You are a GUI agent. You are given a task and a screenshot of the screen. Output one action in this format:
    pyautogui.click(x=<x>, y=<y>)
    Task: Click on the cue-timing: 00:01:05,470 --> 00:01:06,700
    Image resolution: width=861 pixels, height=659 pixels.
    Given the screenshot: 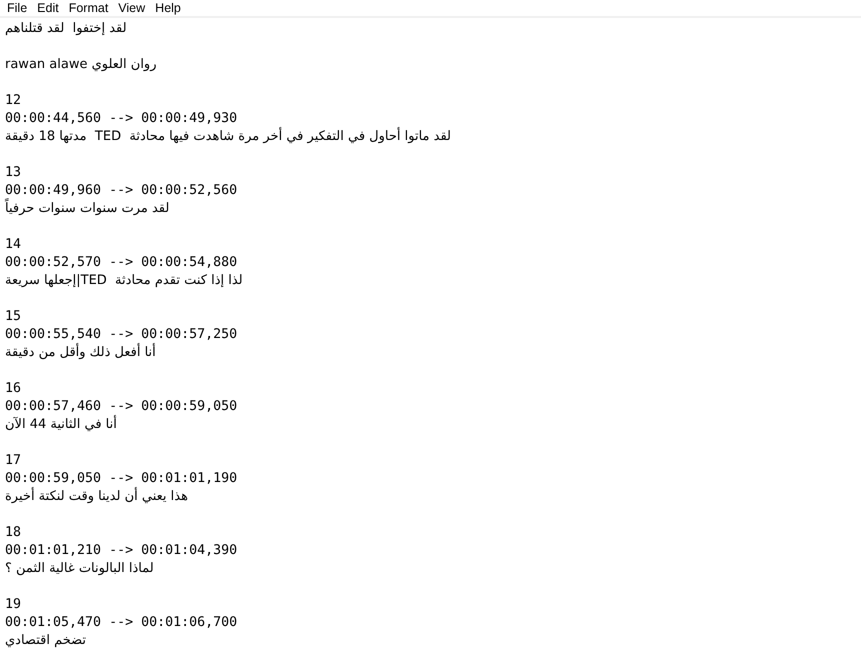 What is the action you would take?
    pyautogui.click(x=121, y=622)
    